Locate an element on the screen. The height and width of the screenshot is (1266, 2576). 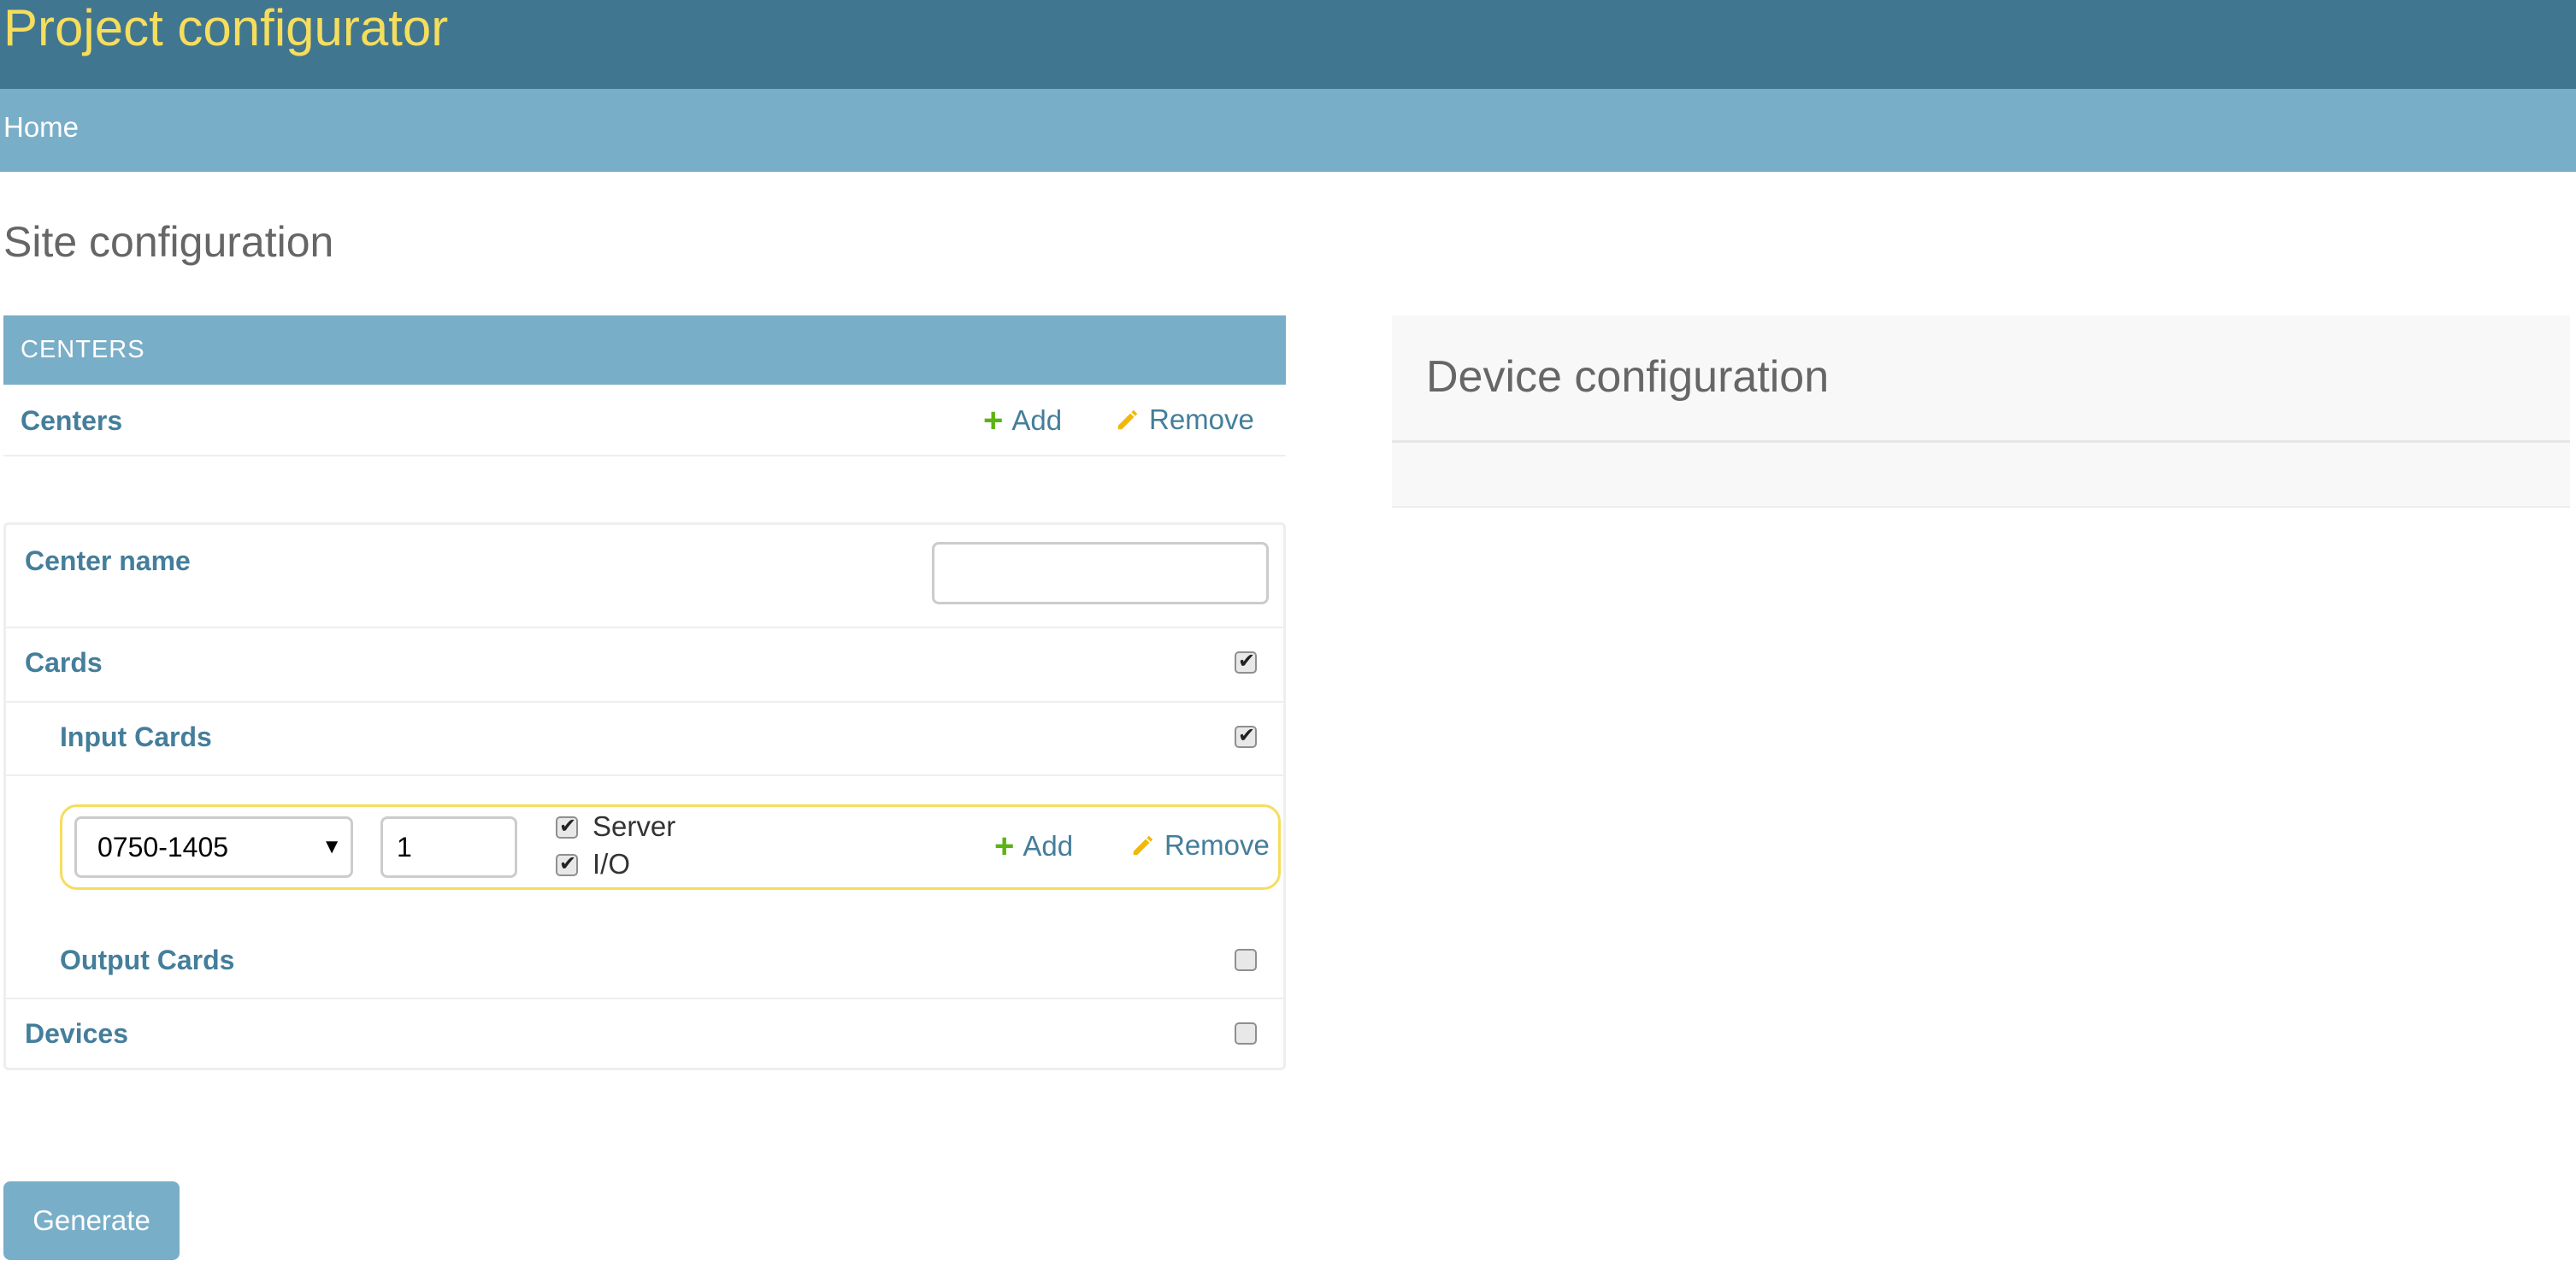
centers-add-link: + Add is located at coordinates (1023, 420).